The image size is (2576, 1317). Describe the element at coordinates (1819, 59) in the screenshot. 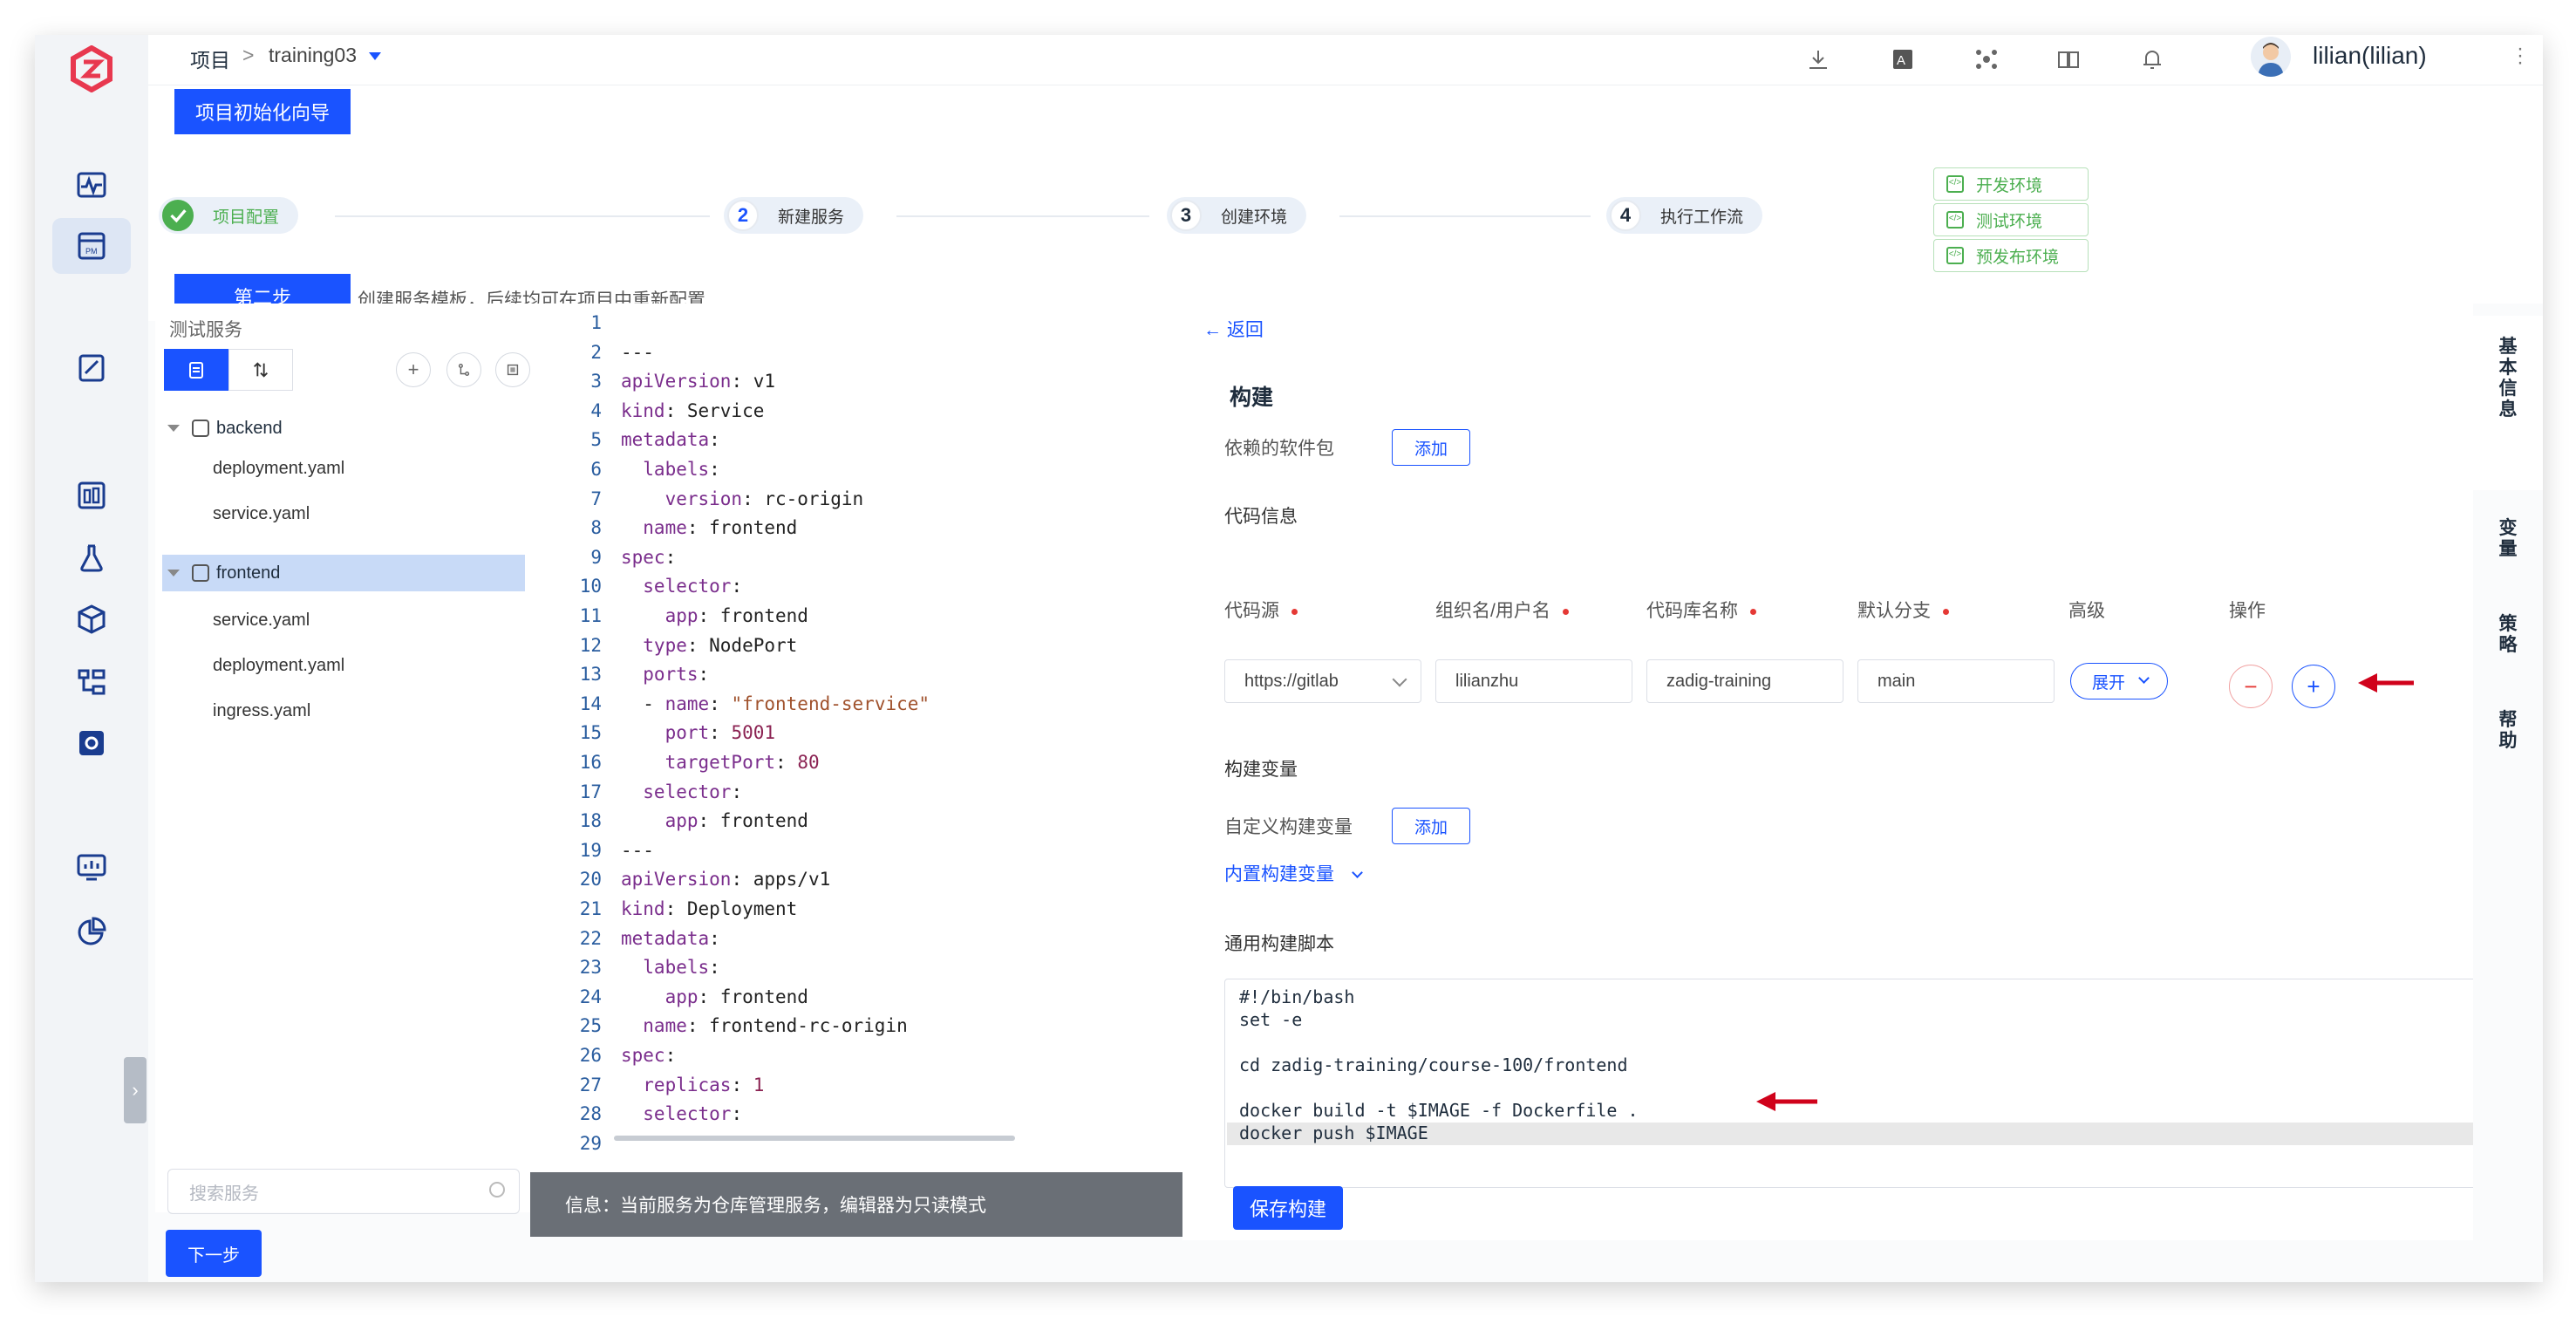

I see `download-icon` at that location.